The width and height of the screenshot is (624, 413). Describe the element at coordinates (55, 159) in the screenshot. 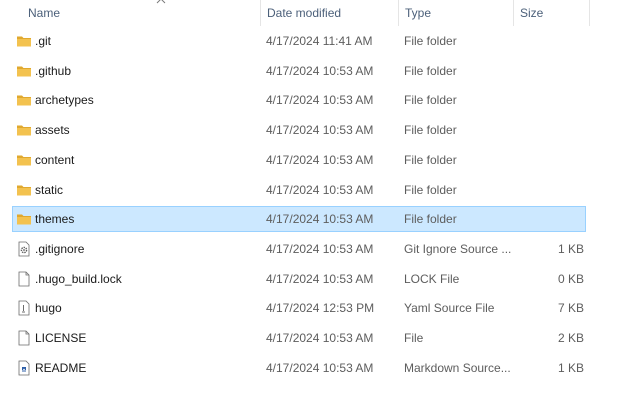

I see `file-name: content` at that location.